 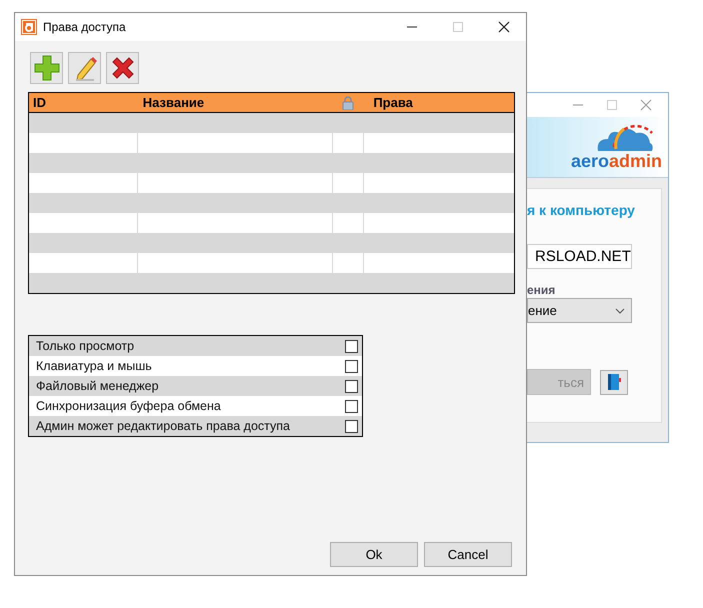 I want to click on permission-label: Синхронизация буфера обмена, so click(x=128, y=406).